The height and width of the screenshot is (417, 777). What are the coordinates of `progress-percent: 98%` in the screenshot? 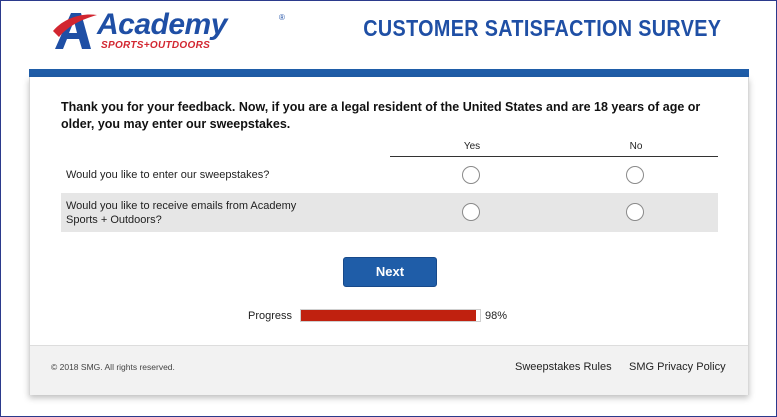 It's located at (496, 316).